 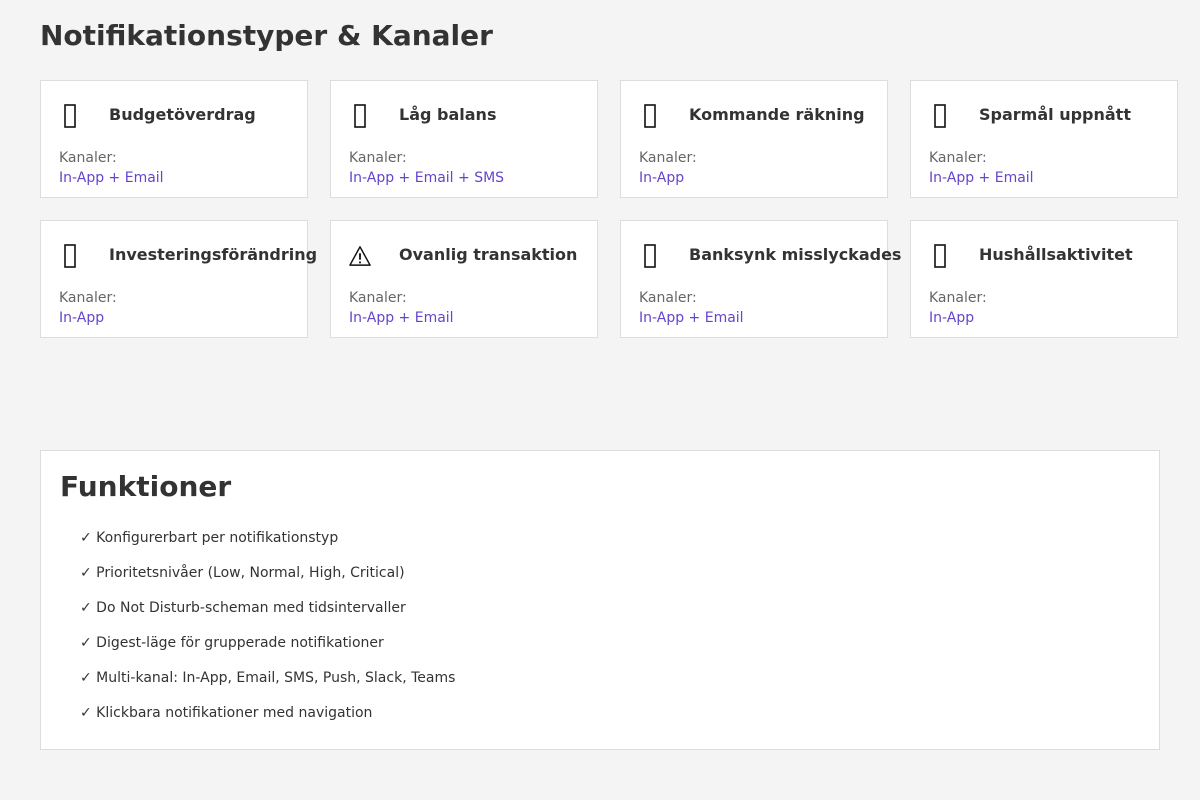 What do you see at coordinates (266, 35) in the screenshot?
I see `page-title: Notifikationstyper & Kanaler` at bounding box center [266, 35].